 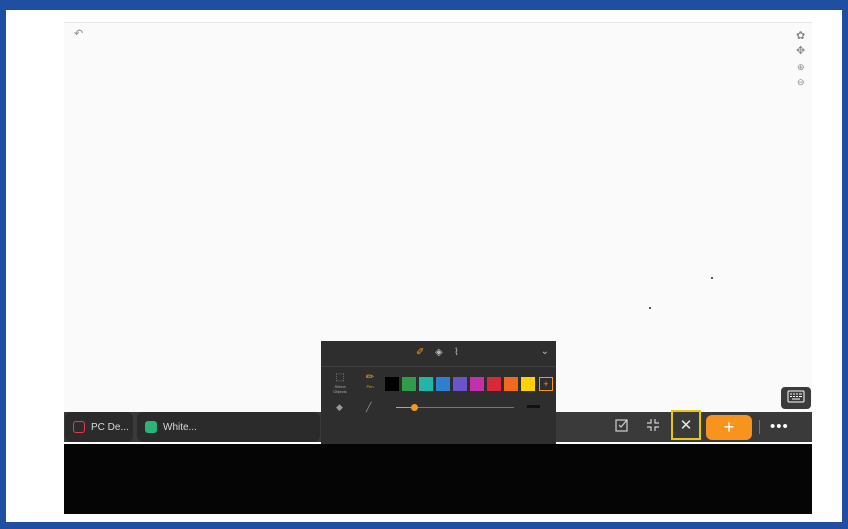 What do you see at coordinates (426, 384) in the screenshot?
I see `color-swatch-teal` at bounding box center [426, 384].